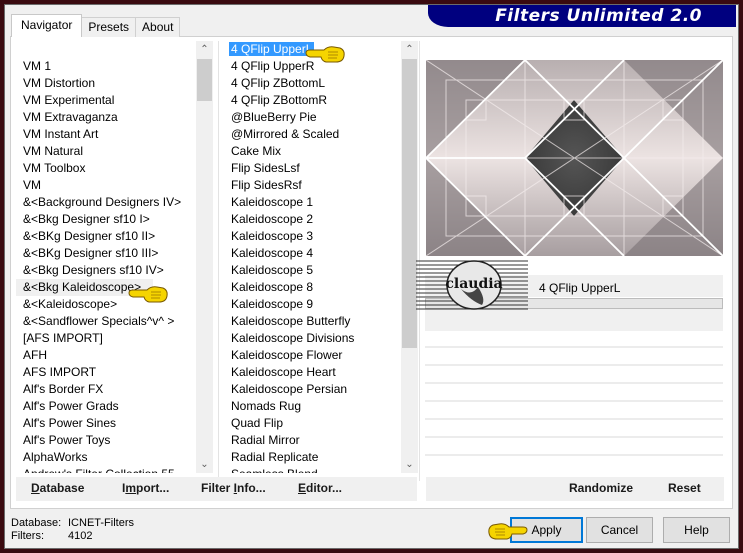 This screenshot has height=553, width=743. What do you see at coordinates (696, 530) in the screenshot?
I see `help-button: Help` at bounding box center [696, 530].